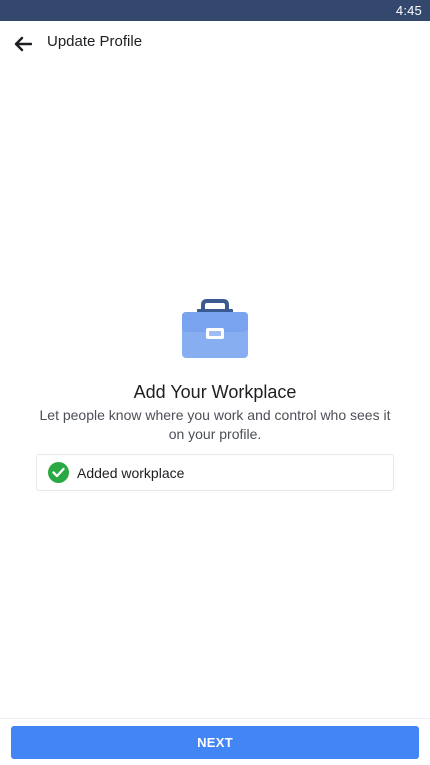 Image resolution: width=430 pixels, height=765 pixels. I want to click on briefcase-icon, so click(215, 328).